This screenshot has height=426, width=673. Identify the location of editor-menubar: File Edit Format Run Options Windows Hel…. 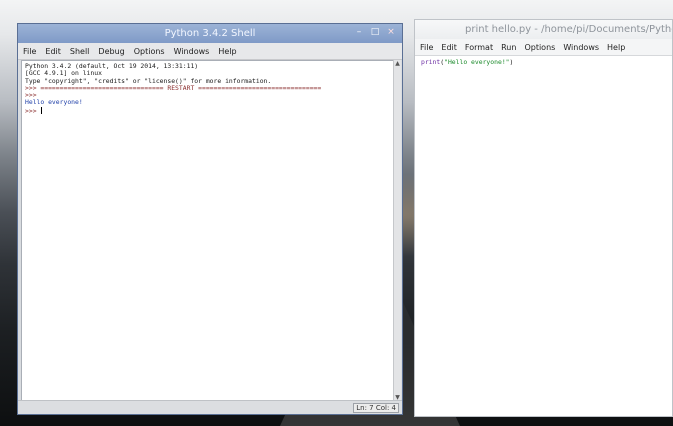
(543, 47).